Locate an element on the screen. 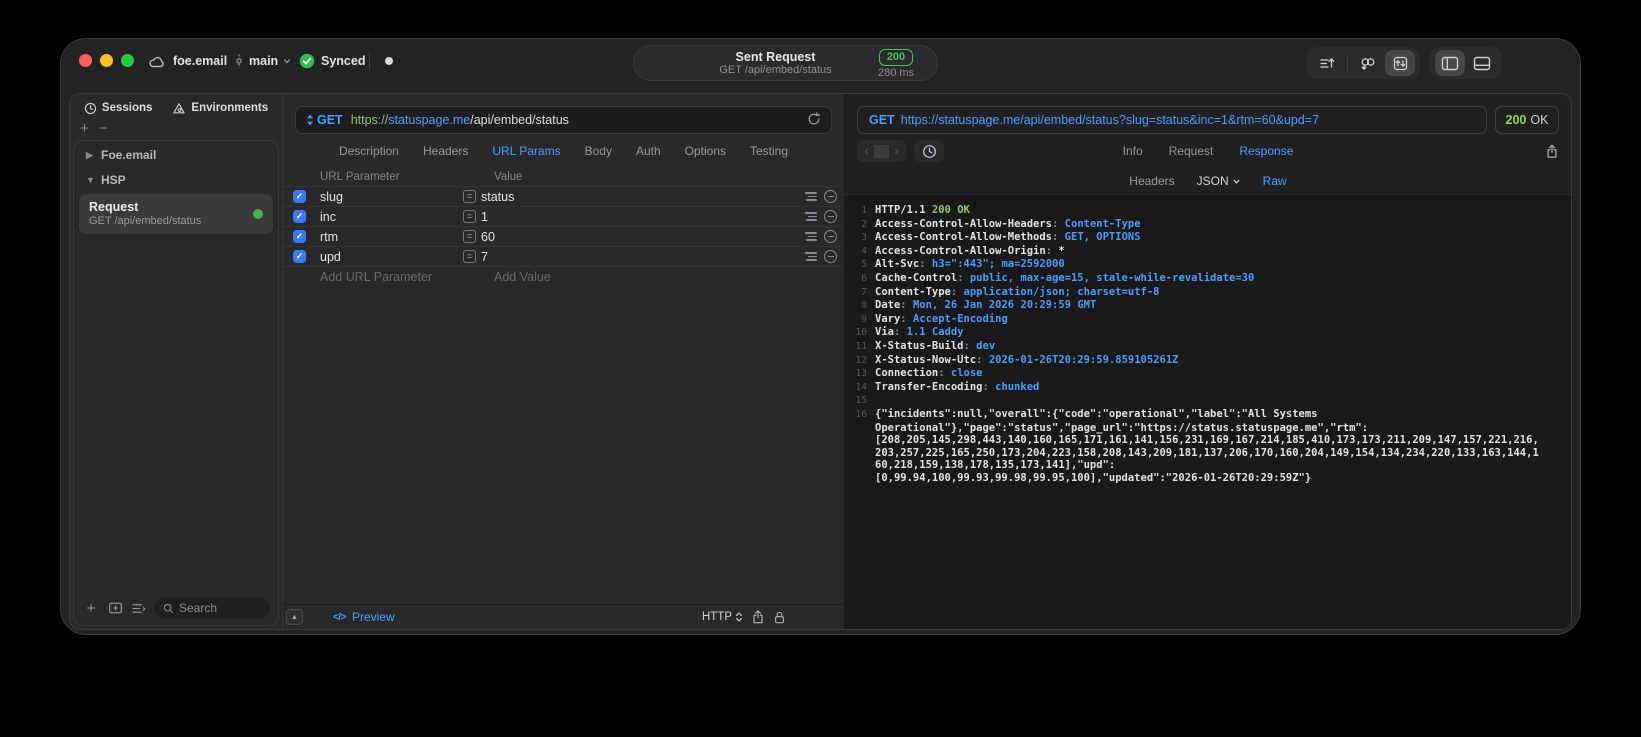 The width and height of the screenshot is (1641, 737). toggle-sidebar-button is located at coordinates (1450, 63).